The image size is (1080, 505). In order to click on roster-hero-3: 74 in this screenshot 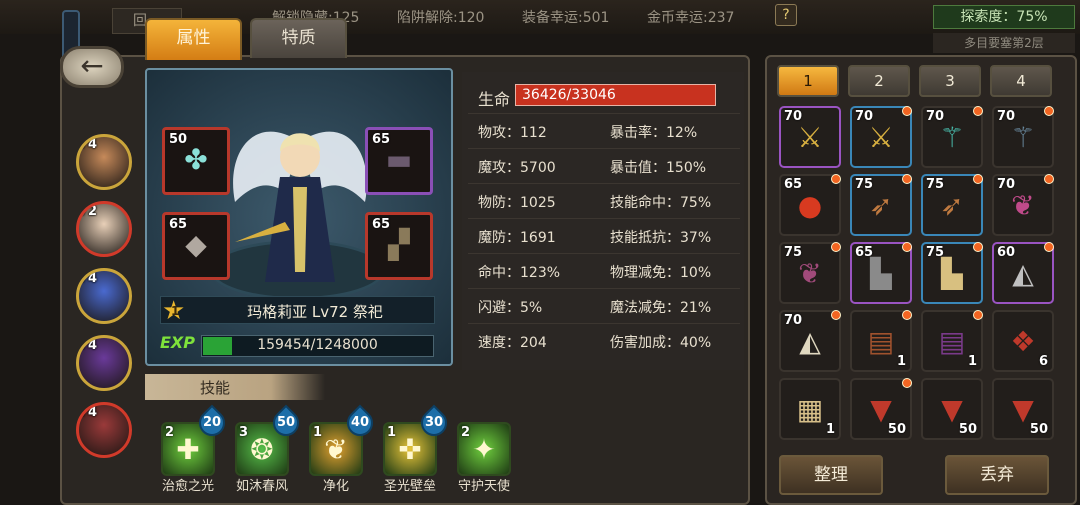, I will do `click(104, 296)`.